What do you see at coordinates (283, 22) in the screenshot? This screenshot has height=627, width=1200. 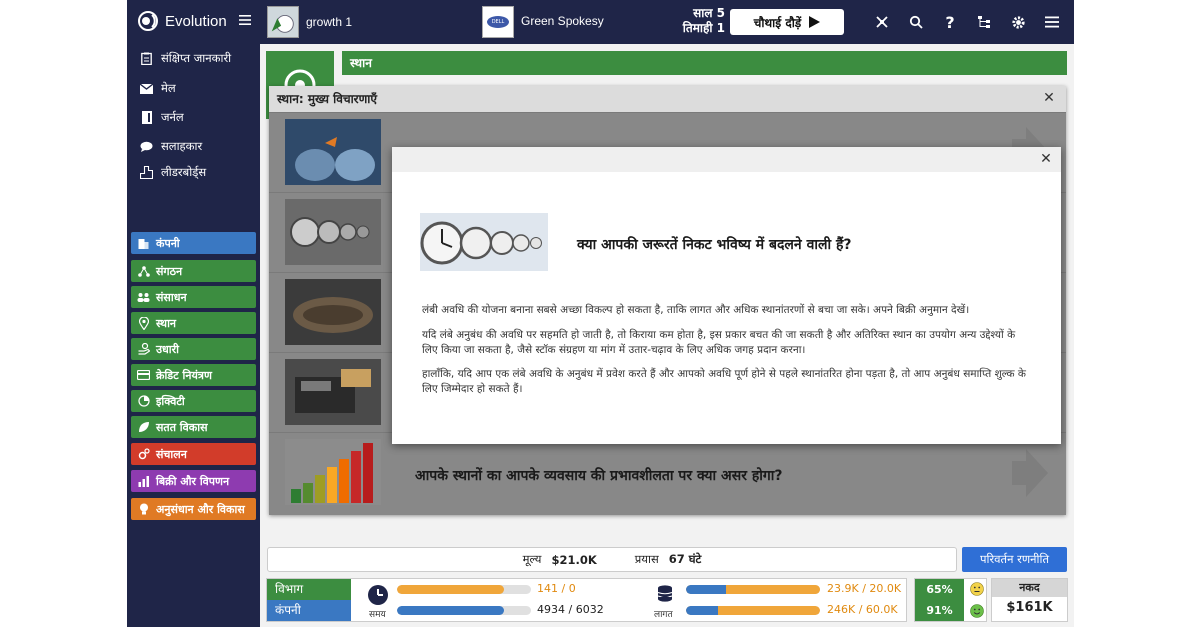 I see `company-logo` at bounding box center [283, 22].